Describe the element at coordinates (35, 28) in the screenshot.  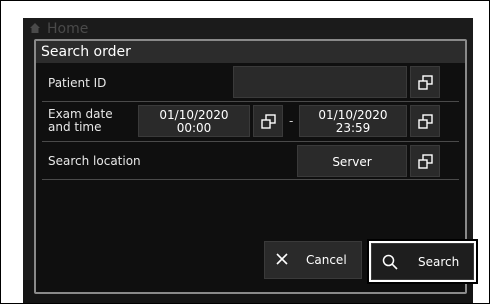
I see `home-icon` at that location.